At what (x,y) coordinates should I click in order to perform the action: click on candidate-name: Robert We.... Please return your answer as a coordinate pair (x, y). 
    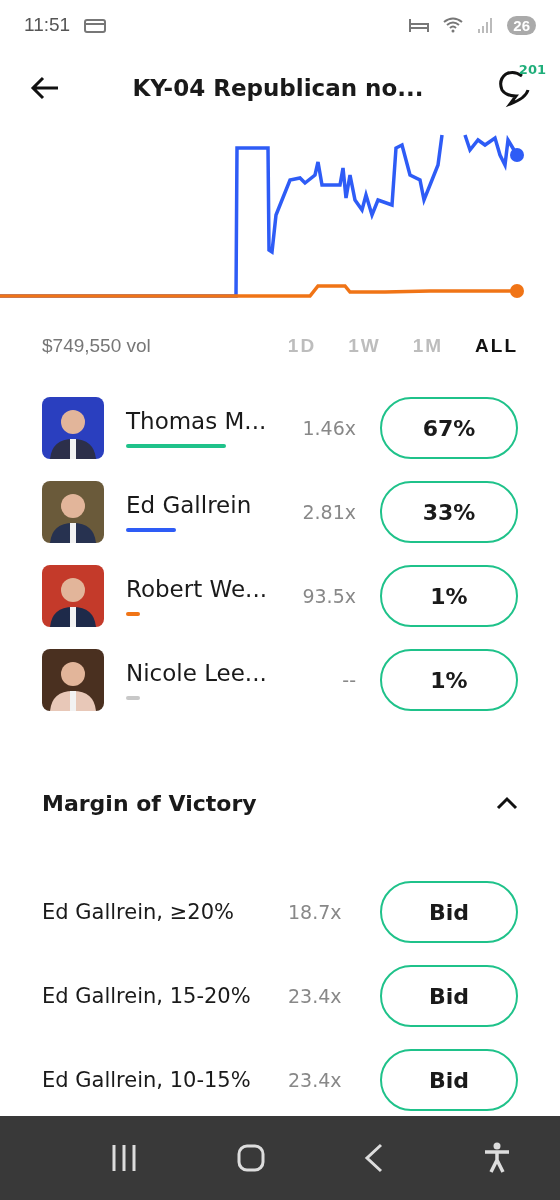
    Looking at the image, I should click on (197, 589).